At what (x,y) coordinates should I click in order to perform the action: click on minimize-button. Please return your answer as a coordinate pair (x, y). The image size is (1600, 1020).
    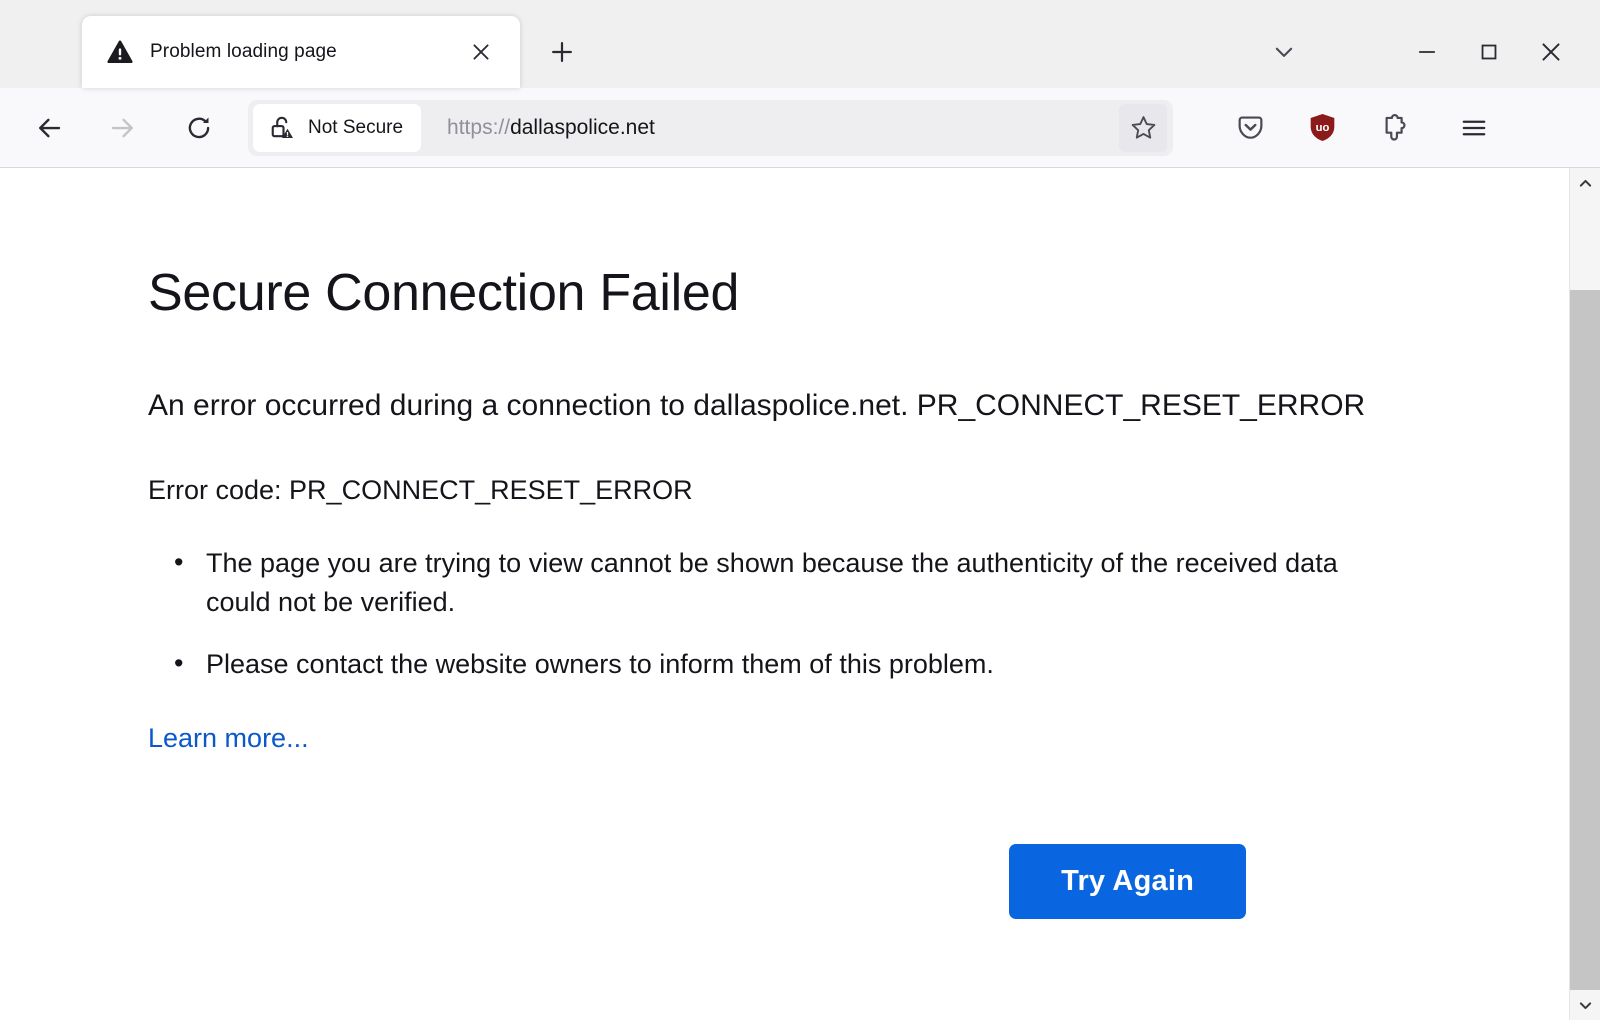
    Looking at the image, I should click on (1427, 52).